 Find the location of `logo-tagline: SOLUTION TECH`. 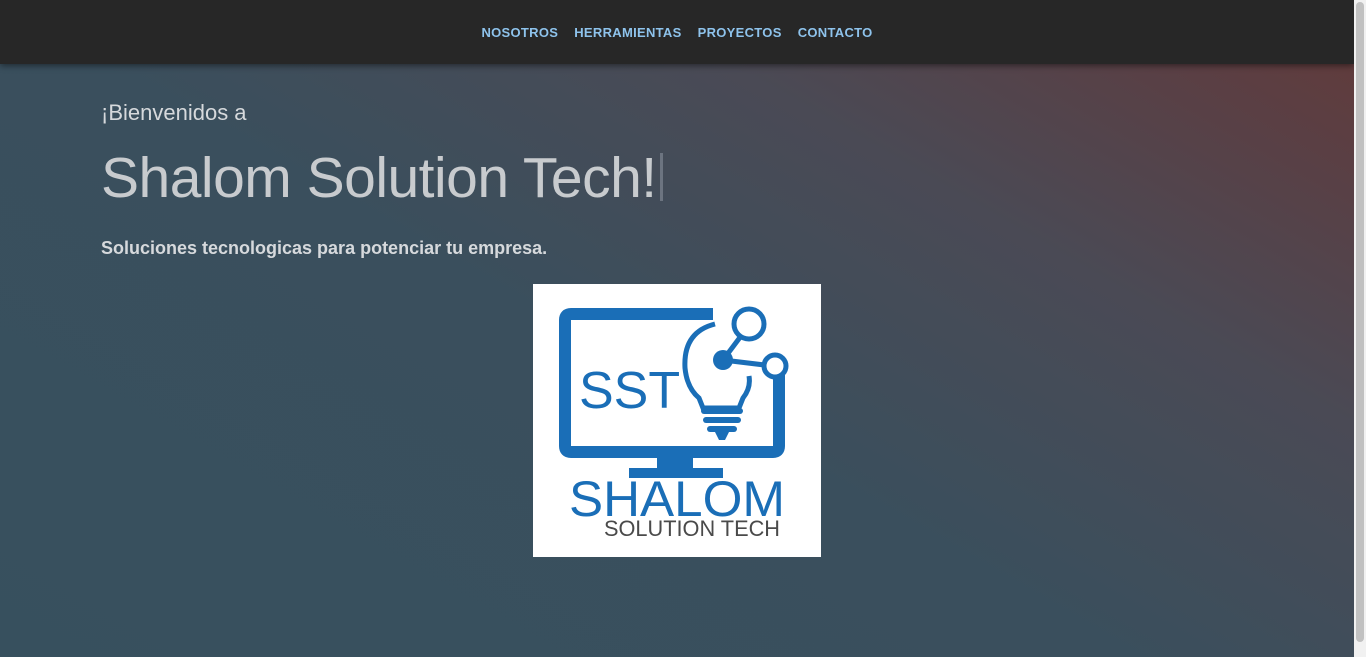

logo-tagline: SOLUTION TECH is located at coordinates (692, 528).